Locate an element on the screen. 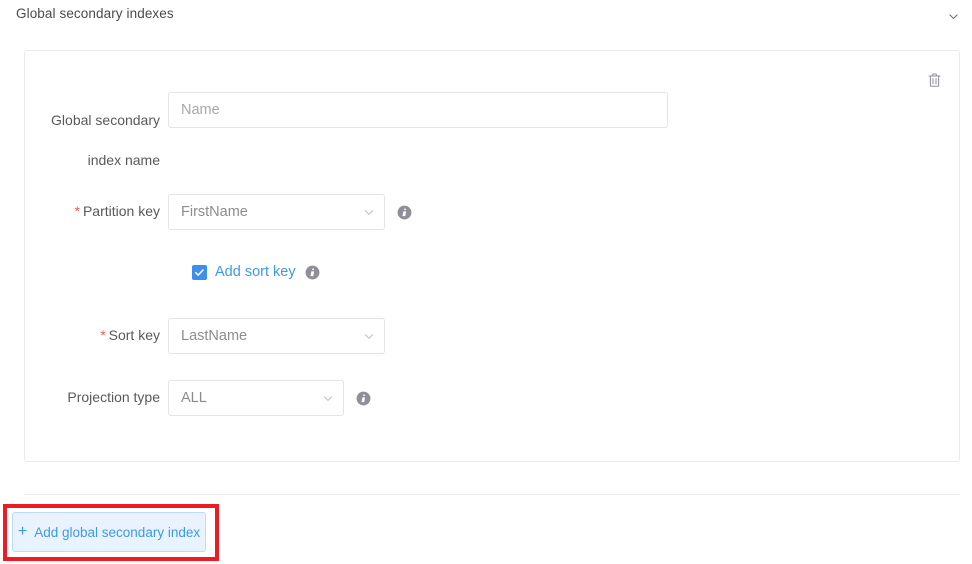 This screenshot has width=972, height=564. add-global-secondary-index-label: Add global secondary index is located at coordinates (117, 532).